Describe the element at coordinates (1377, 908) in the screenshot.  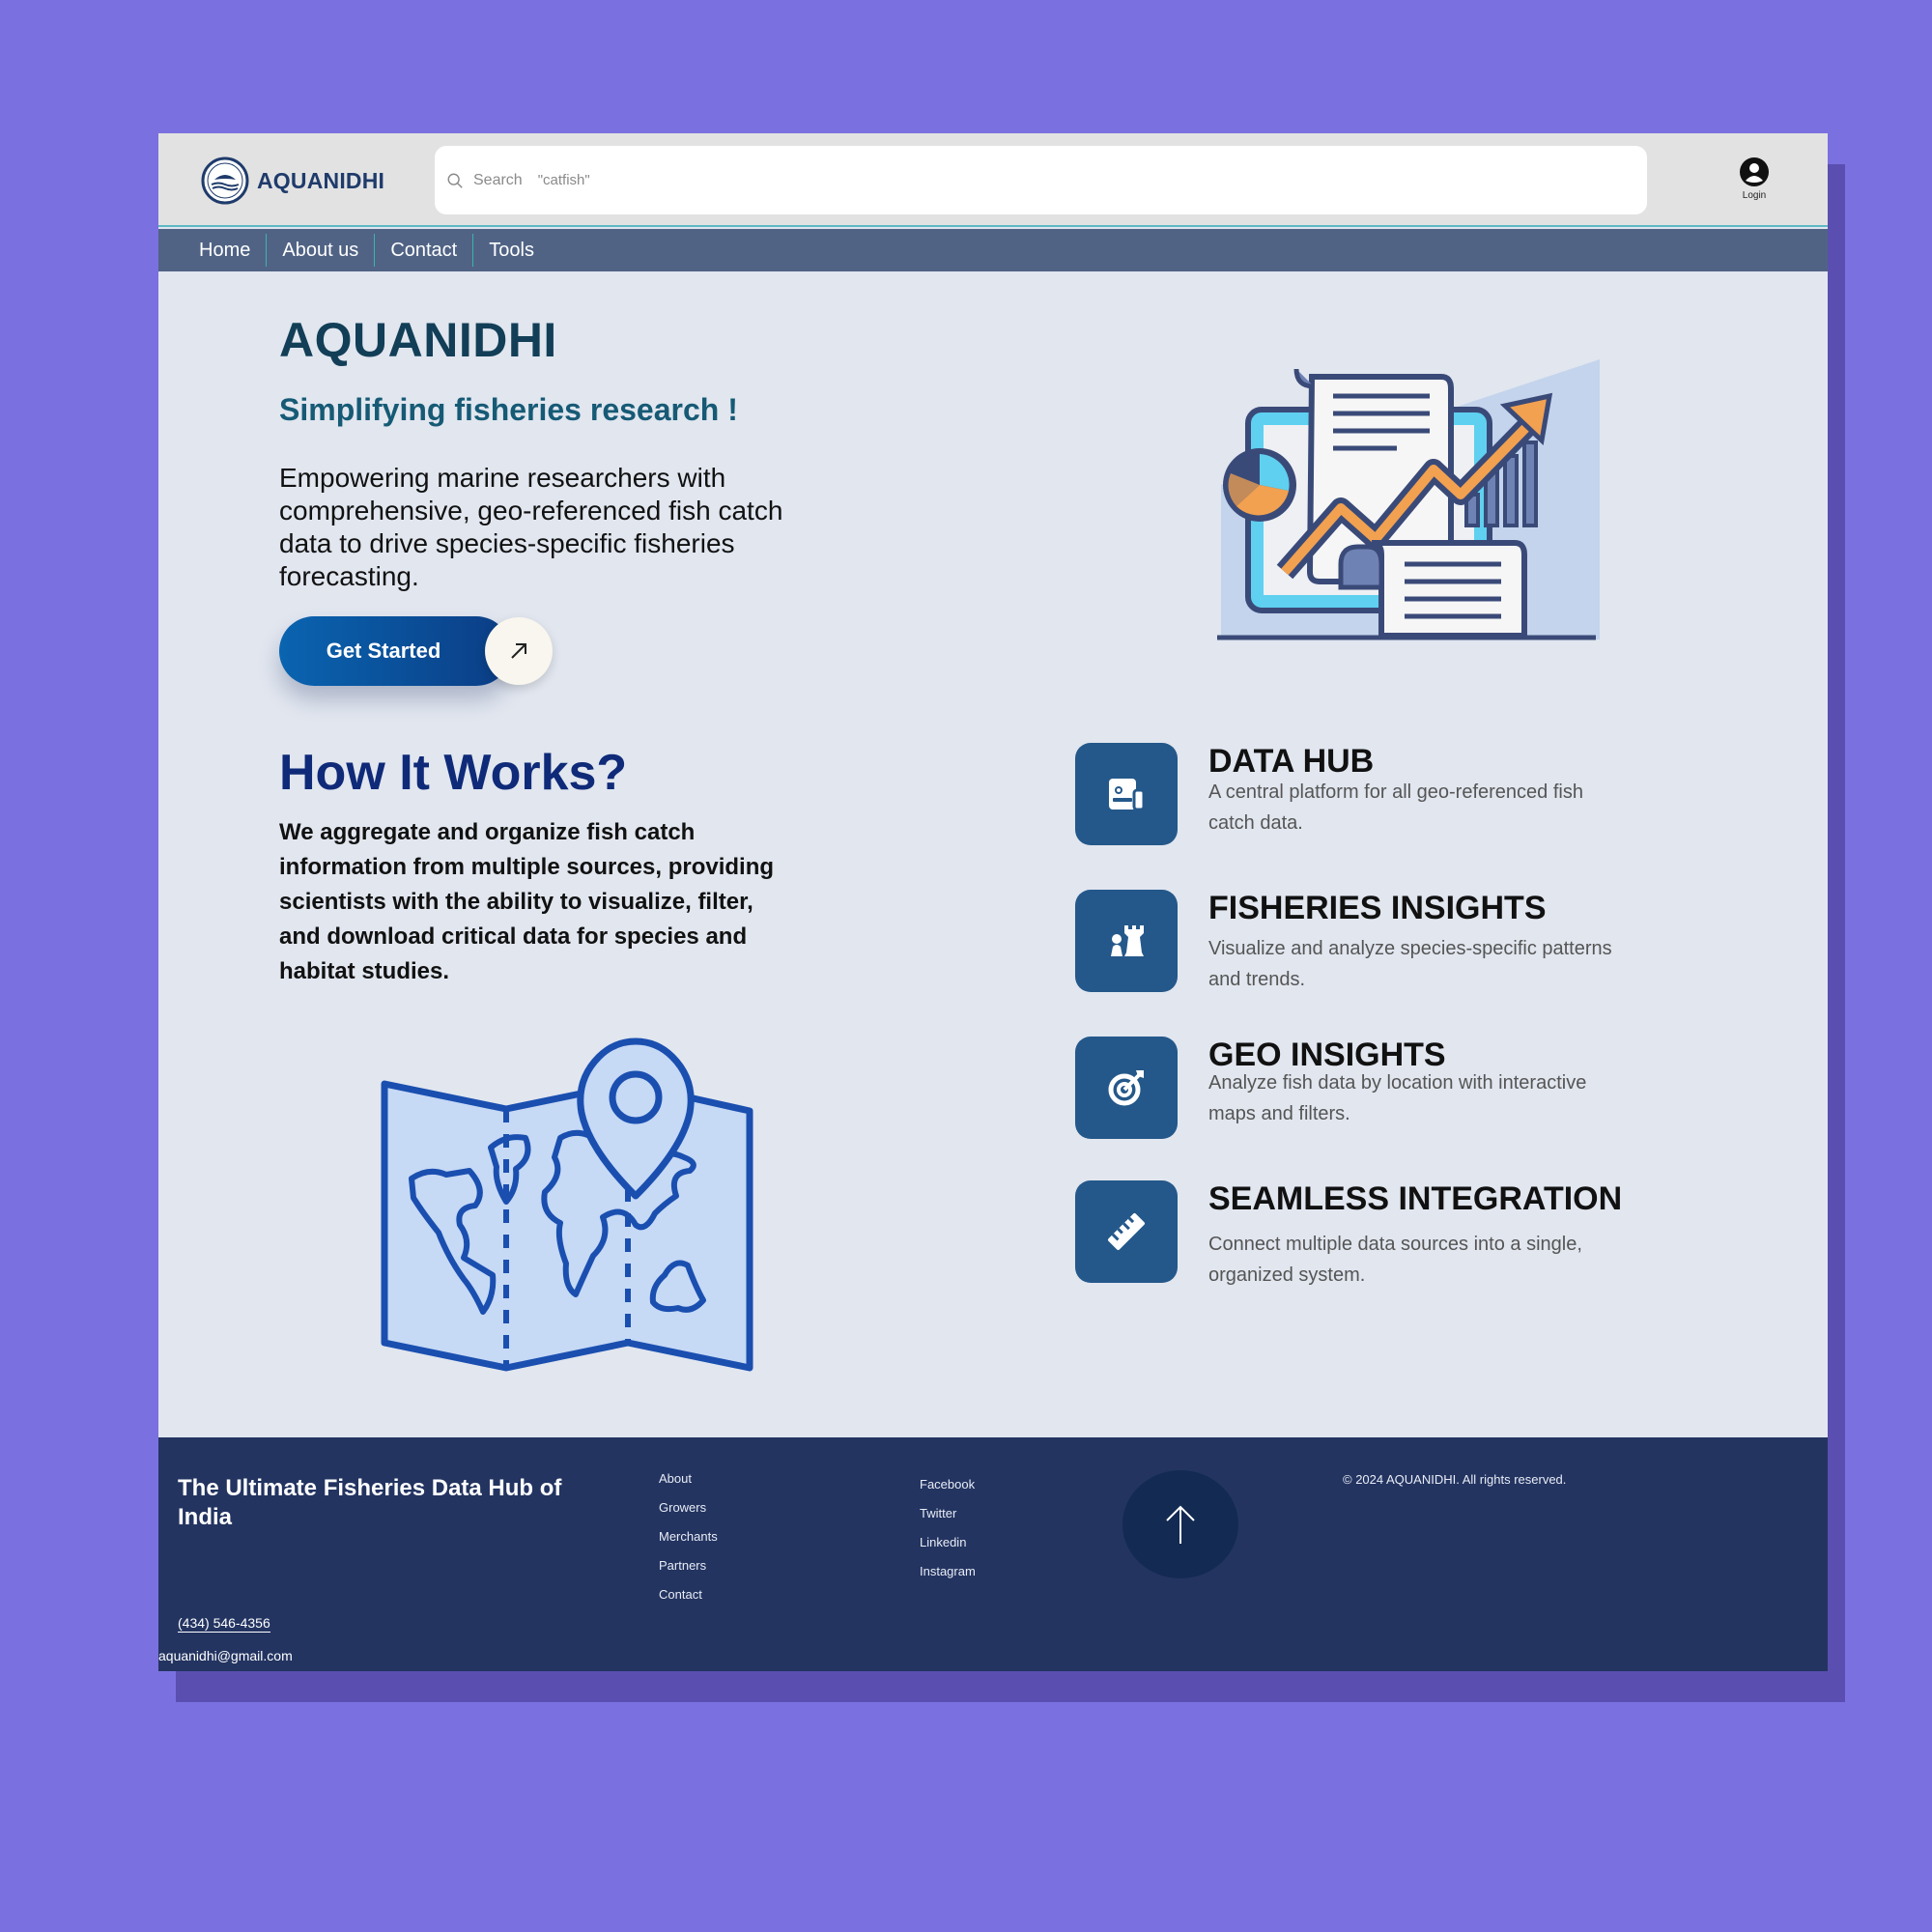
I see `feature-title: FISHERIES INSIGHTS` at that location.